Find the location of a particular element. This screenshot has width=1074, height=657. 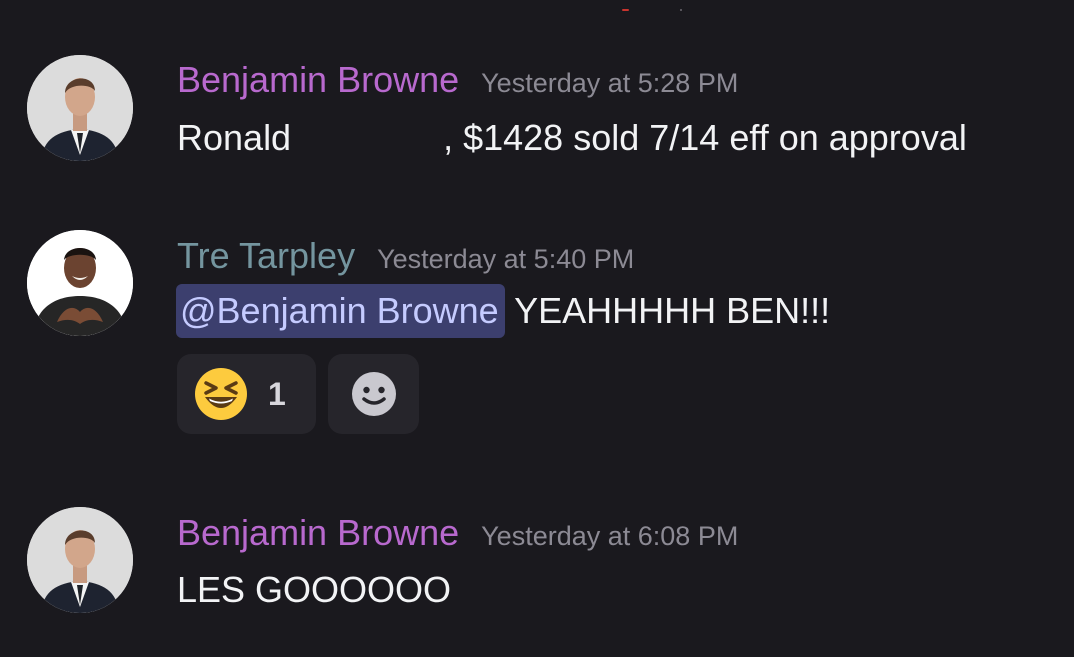

reaction-button: 1 is located at coordinates (246, 394).